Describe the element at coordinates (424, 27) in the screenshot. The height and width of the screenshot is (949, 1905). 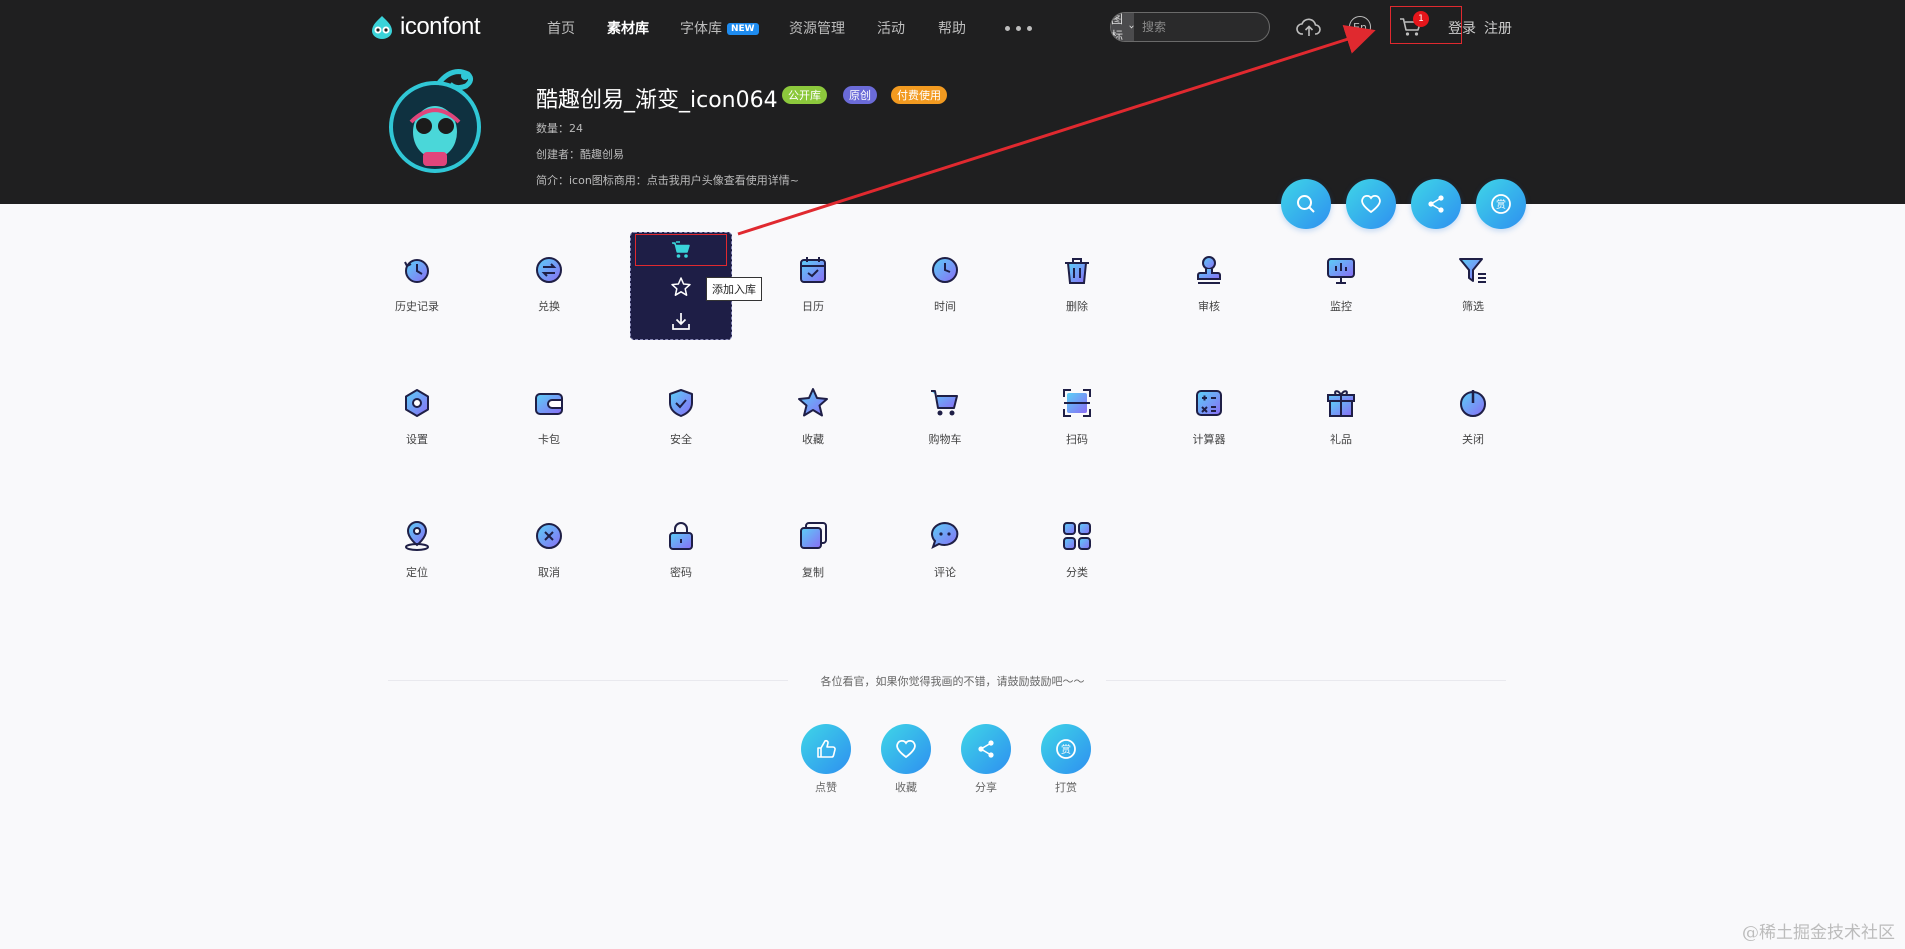
I see `logo: iconfont` at that location.